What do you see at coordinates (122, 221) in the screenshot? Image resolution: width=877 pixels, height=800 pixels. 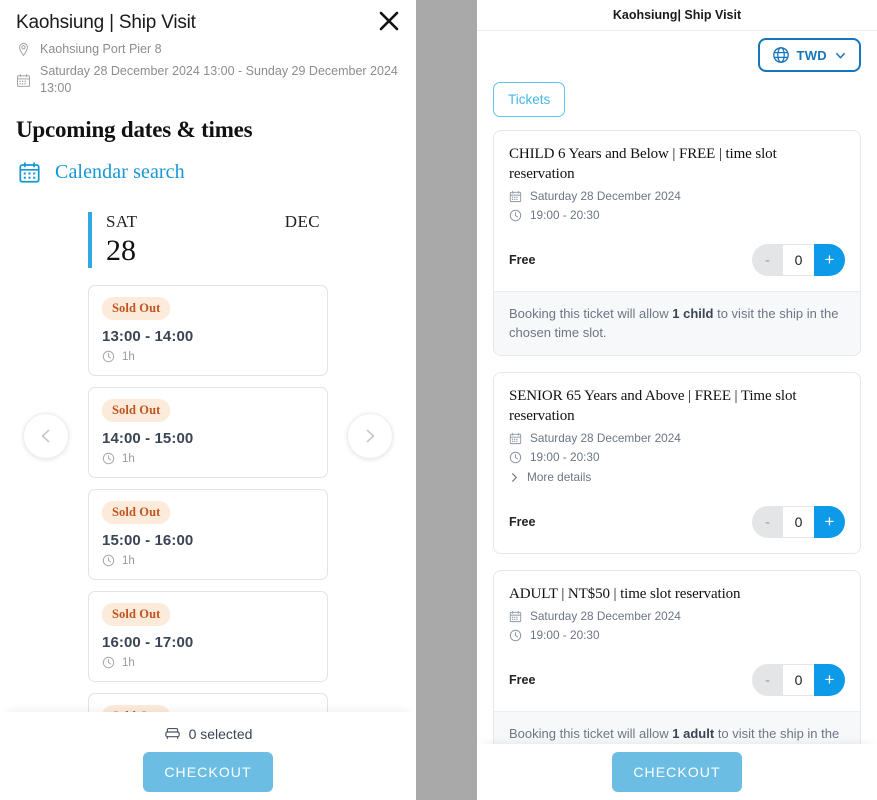 I see `date-day-of-week: SAT` at bounding box center [122, 221].